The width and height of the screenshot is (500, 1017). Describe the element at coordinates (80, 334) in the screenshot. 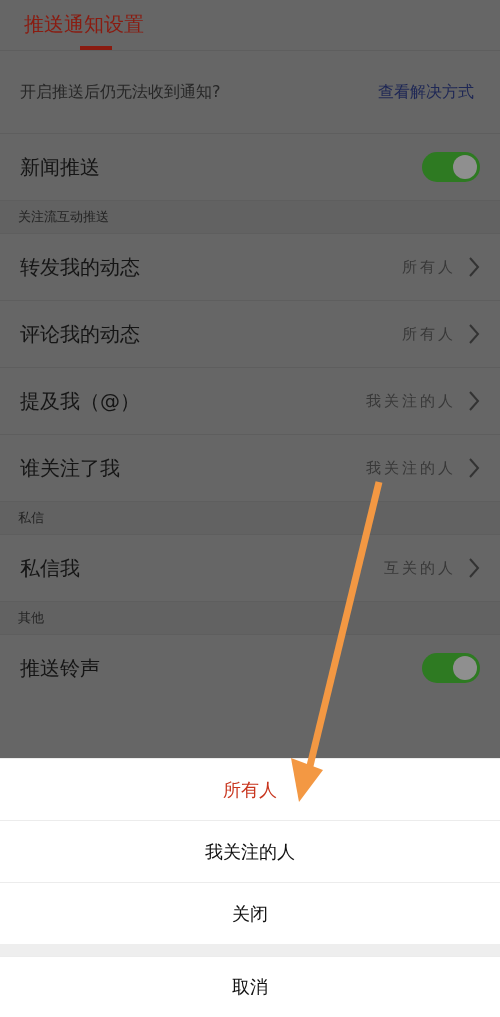

I see `row-label: 评论我的动态` at that location.